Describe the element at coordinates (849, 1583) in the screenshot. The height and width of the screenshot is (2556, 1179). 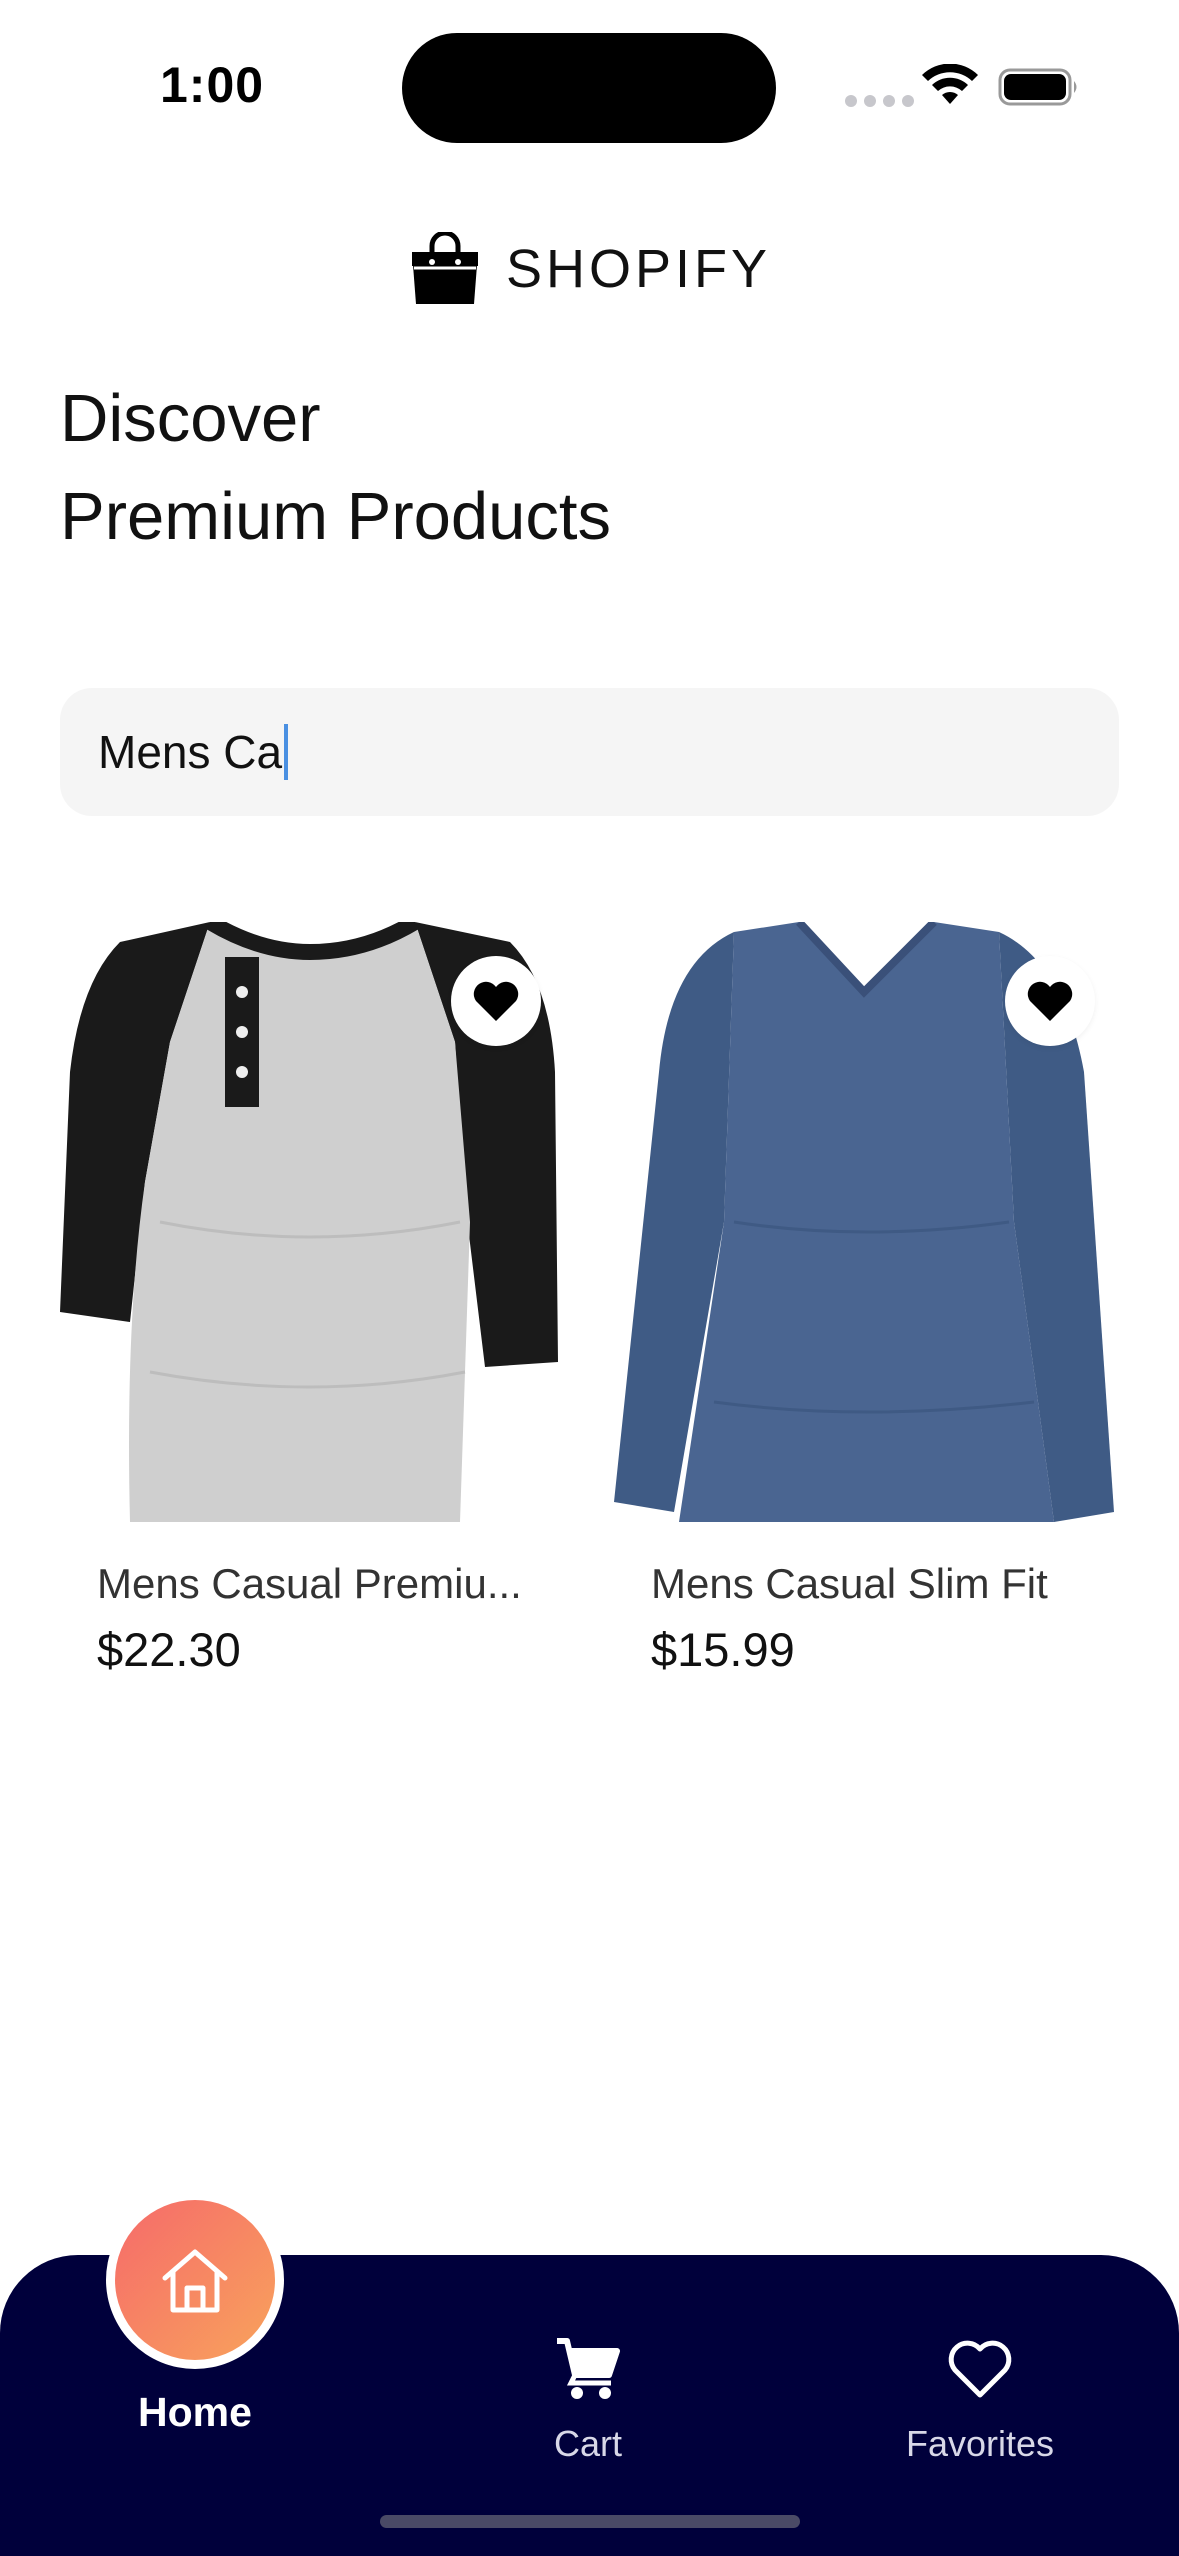
I see `product-name: Mens Casual Slim Fit` at that location.